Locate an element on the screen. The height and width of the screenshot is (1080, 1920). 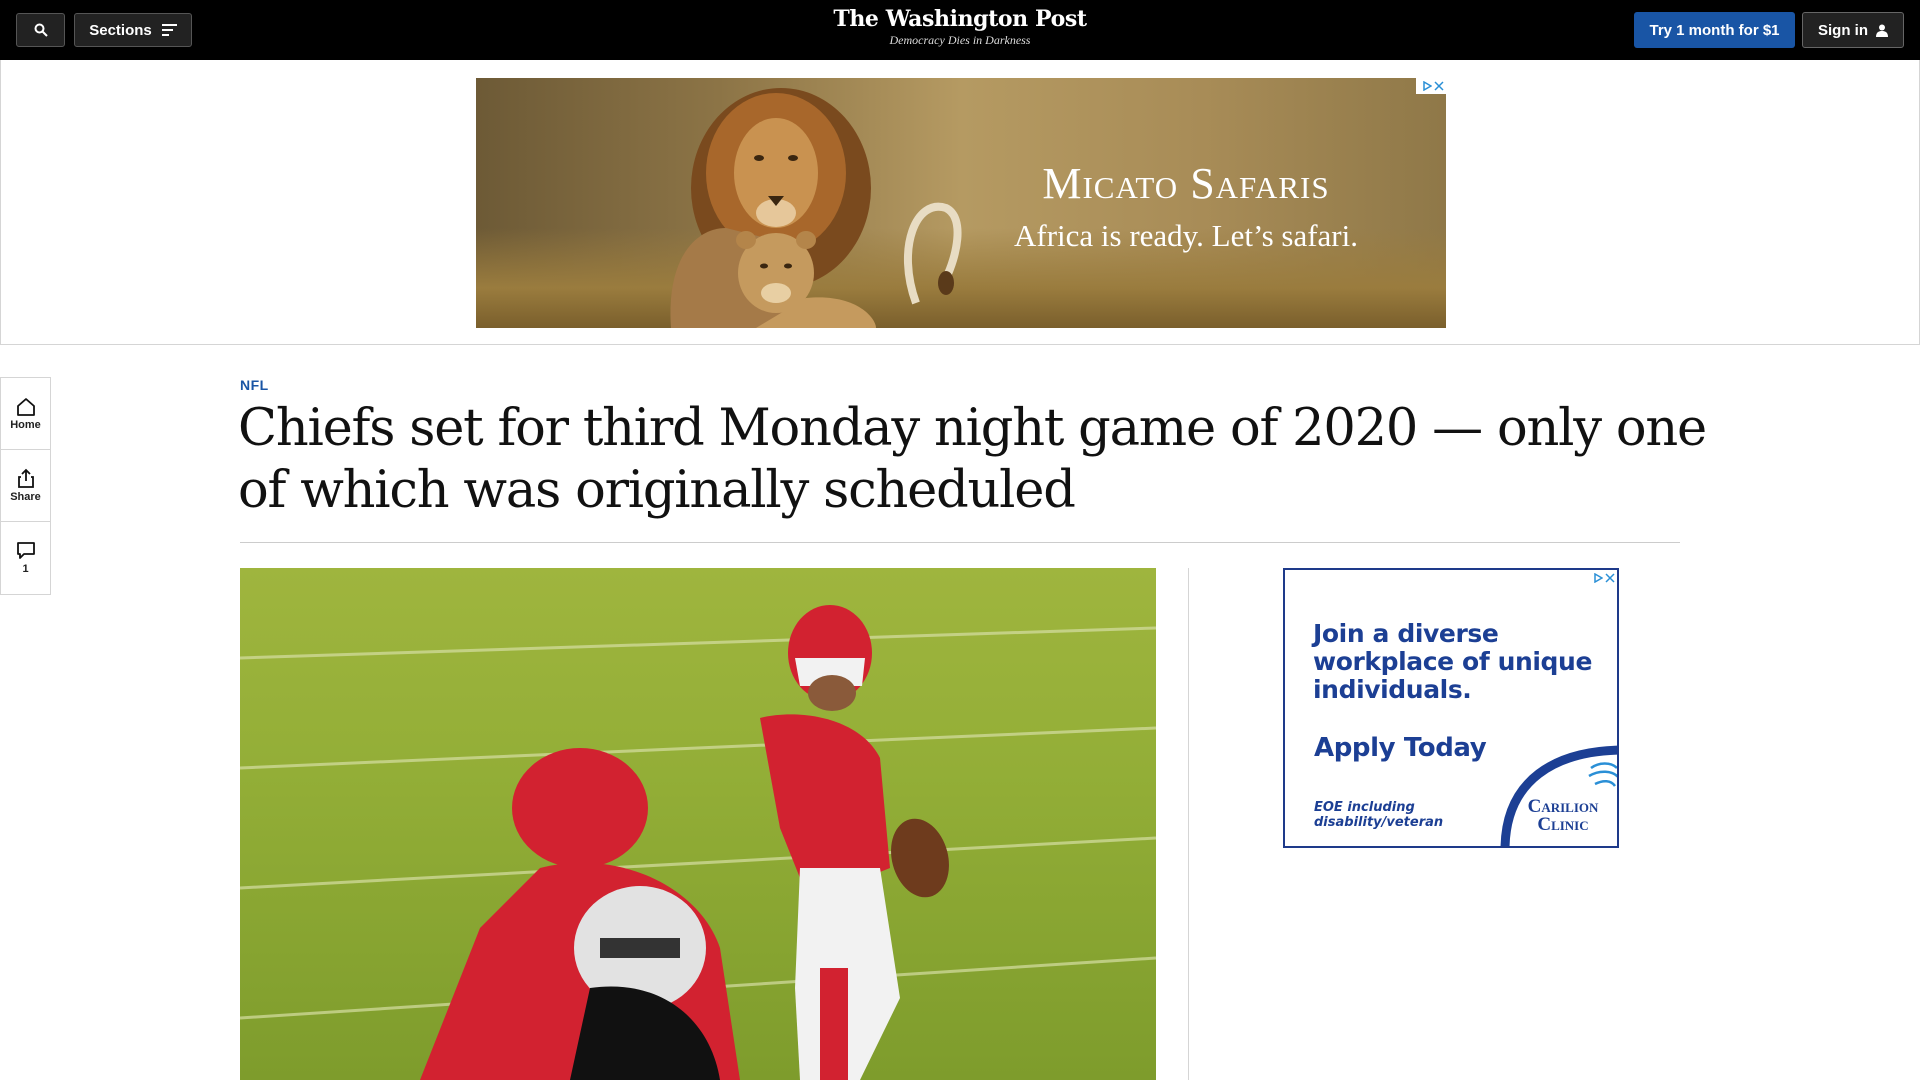
sections-label: Sections is located at coordinates (120, 30).